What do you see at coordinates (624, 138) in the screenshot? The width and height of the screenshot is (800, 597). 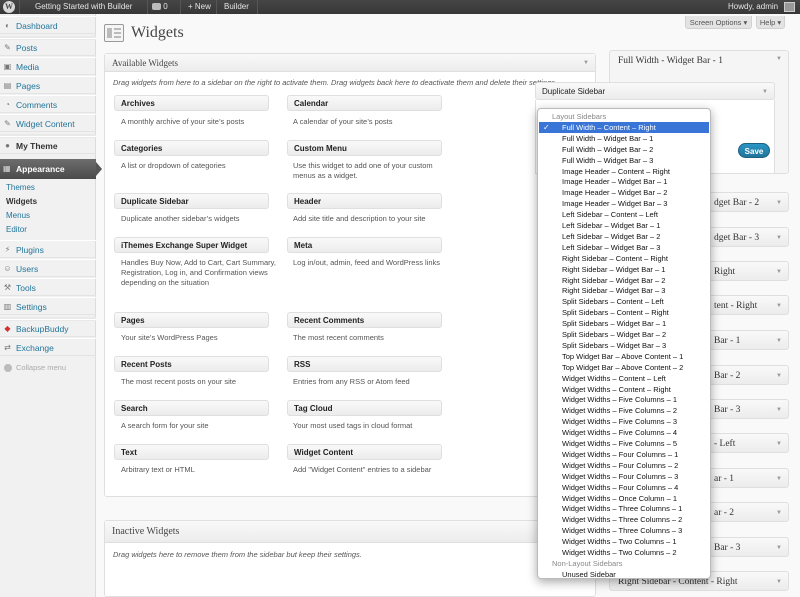 I see `dropdown-option: Full Width – Widget Bar – 1` at bounding box center [624, 138].